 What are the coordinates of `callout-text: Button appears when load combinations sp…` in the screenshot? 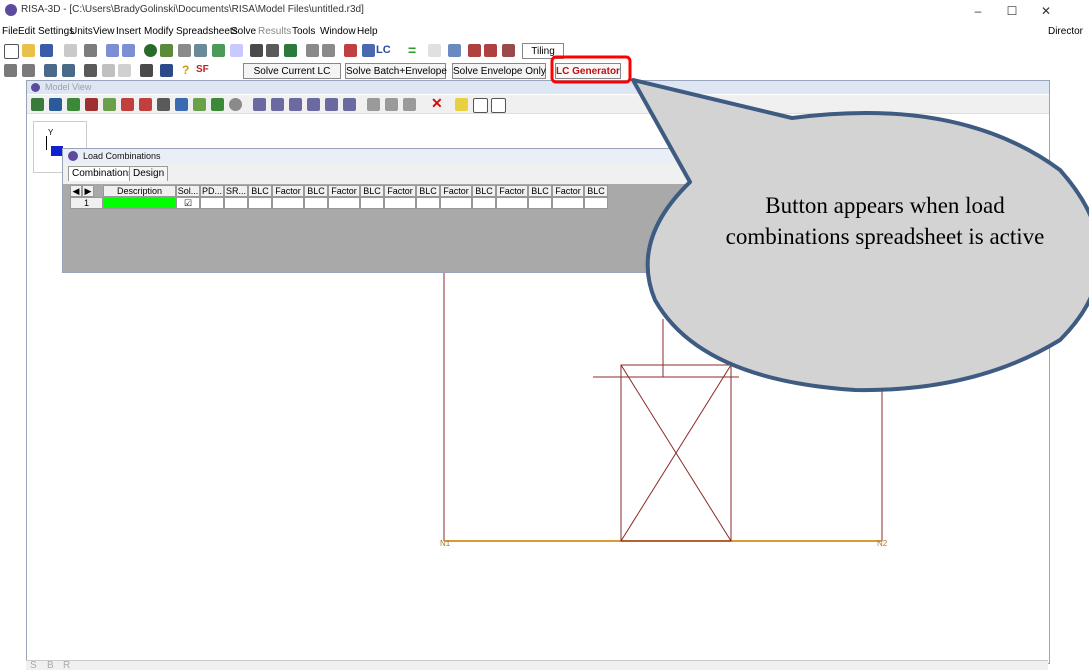 It's located at (885, 221).